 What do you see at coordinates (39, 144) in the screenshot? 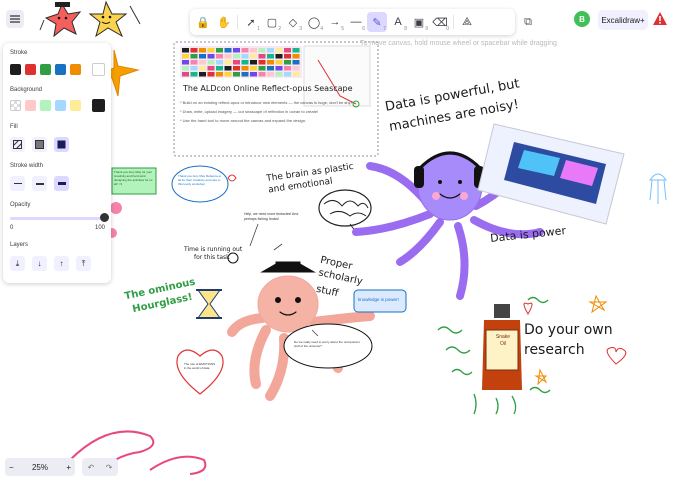
I see `fill-crosshatch-button` at bounding box center [39, 144].